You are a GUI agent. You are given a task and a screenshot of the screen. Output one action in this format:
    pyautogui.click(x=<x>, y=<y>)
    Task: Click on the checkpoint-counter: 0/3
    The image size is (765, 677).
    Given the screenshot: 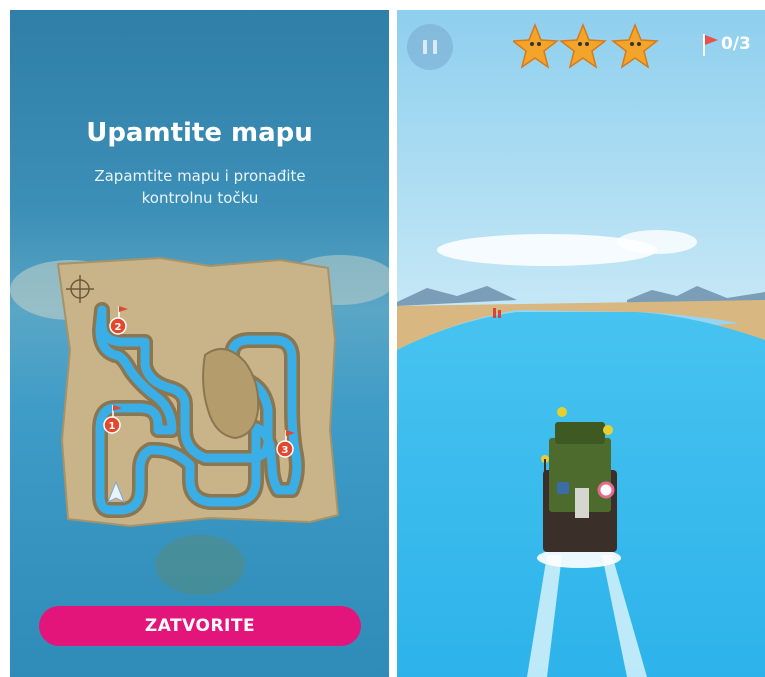 What is the action you would take?
    pyautogui.click(x=732, y=45)
    